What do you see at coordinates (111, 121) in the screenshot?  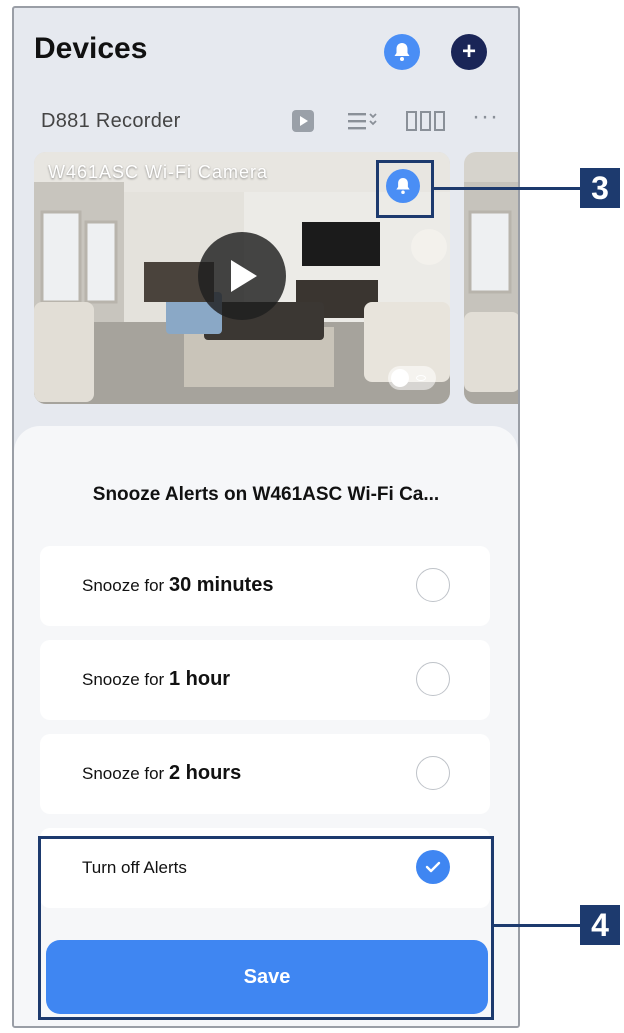 I see `recorder-name: D881 Recorder` at bounding box center [111, 121].